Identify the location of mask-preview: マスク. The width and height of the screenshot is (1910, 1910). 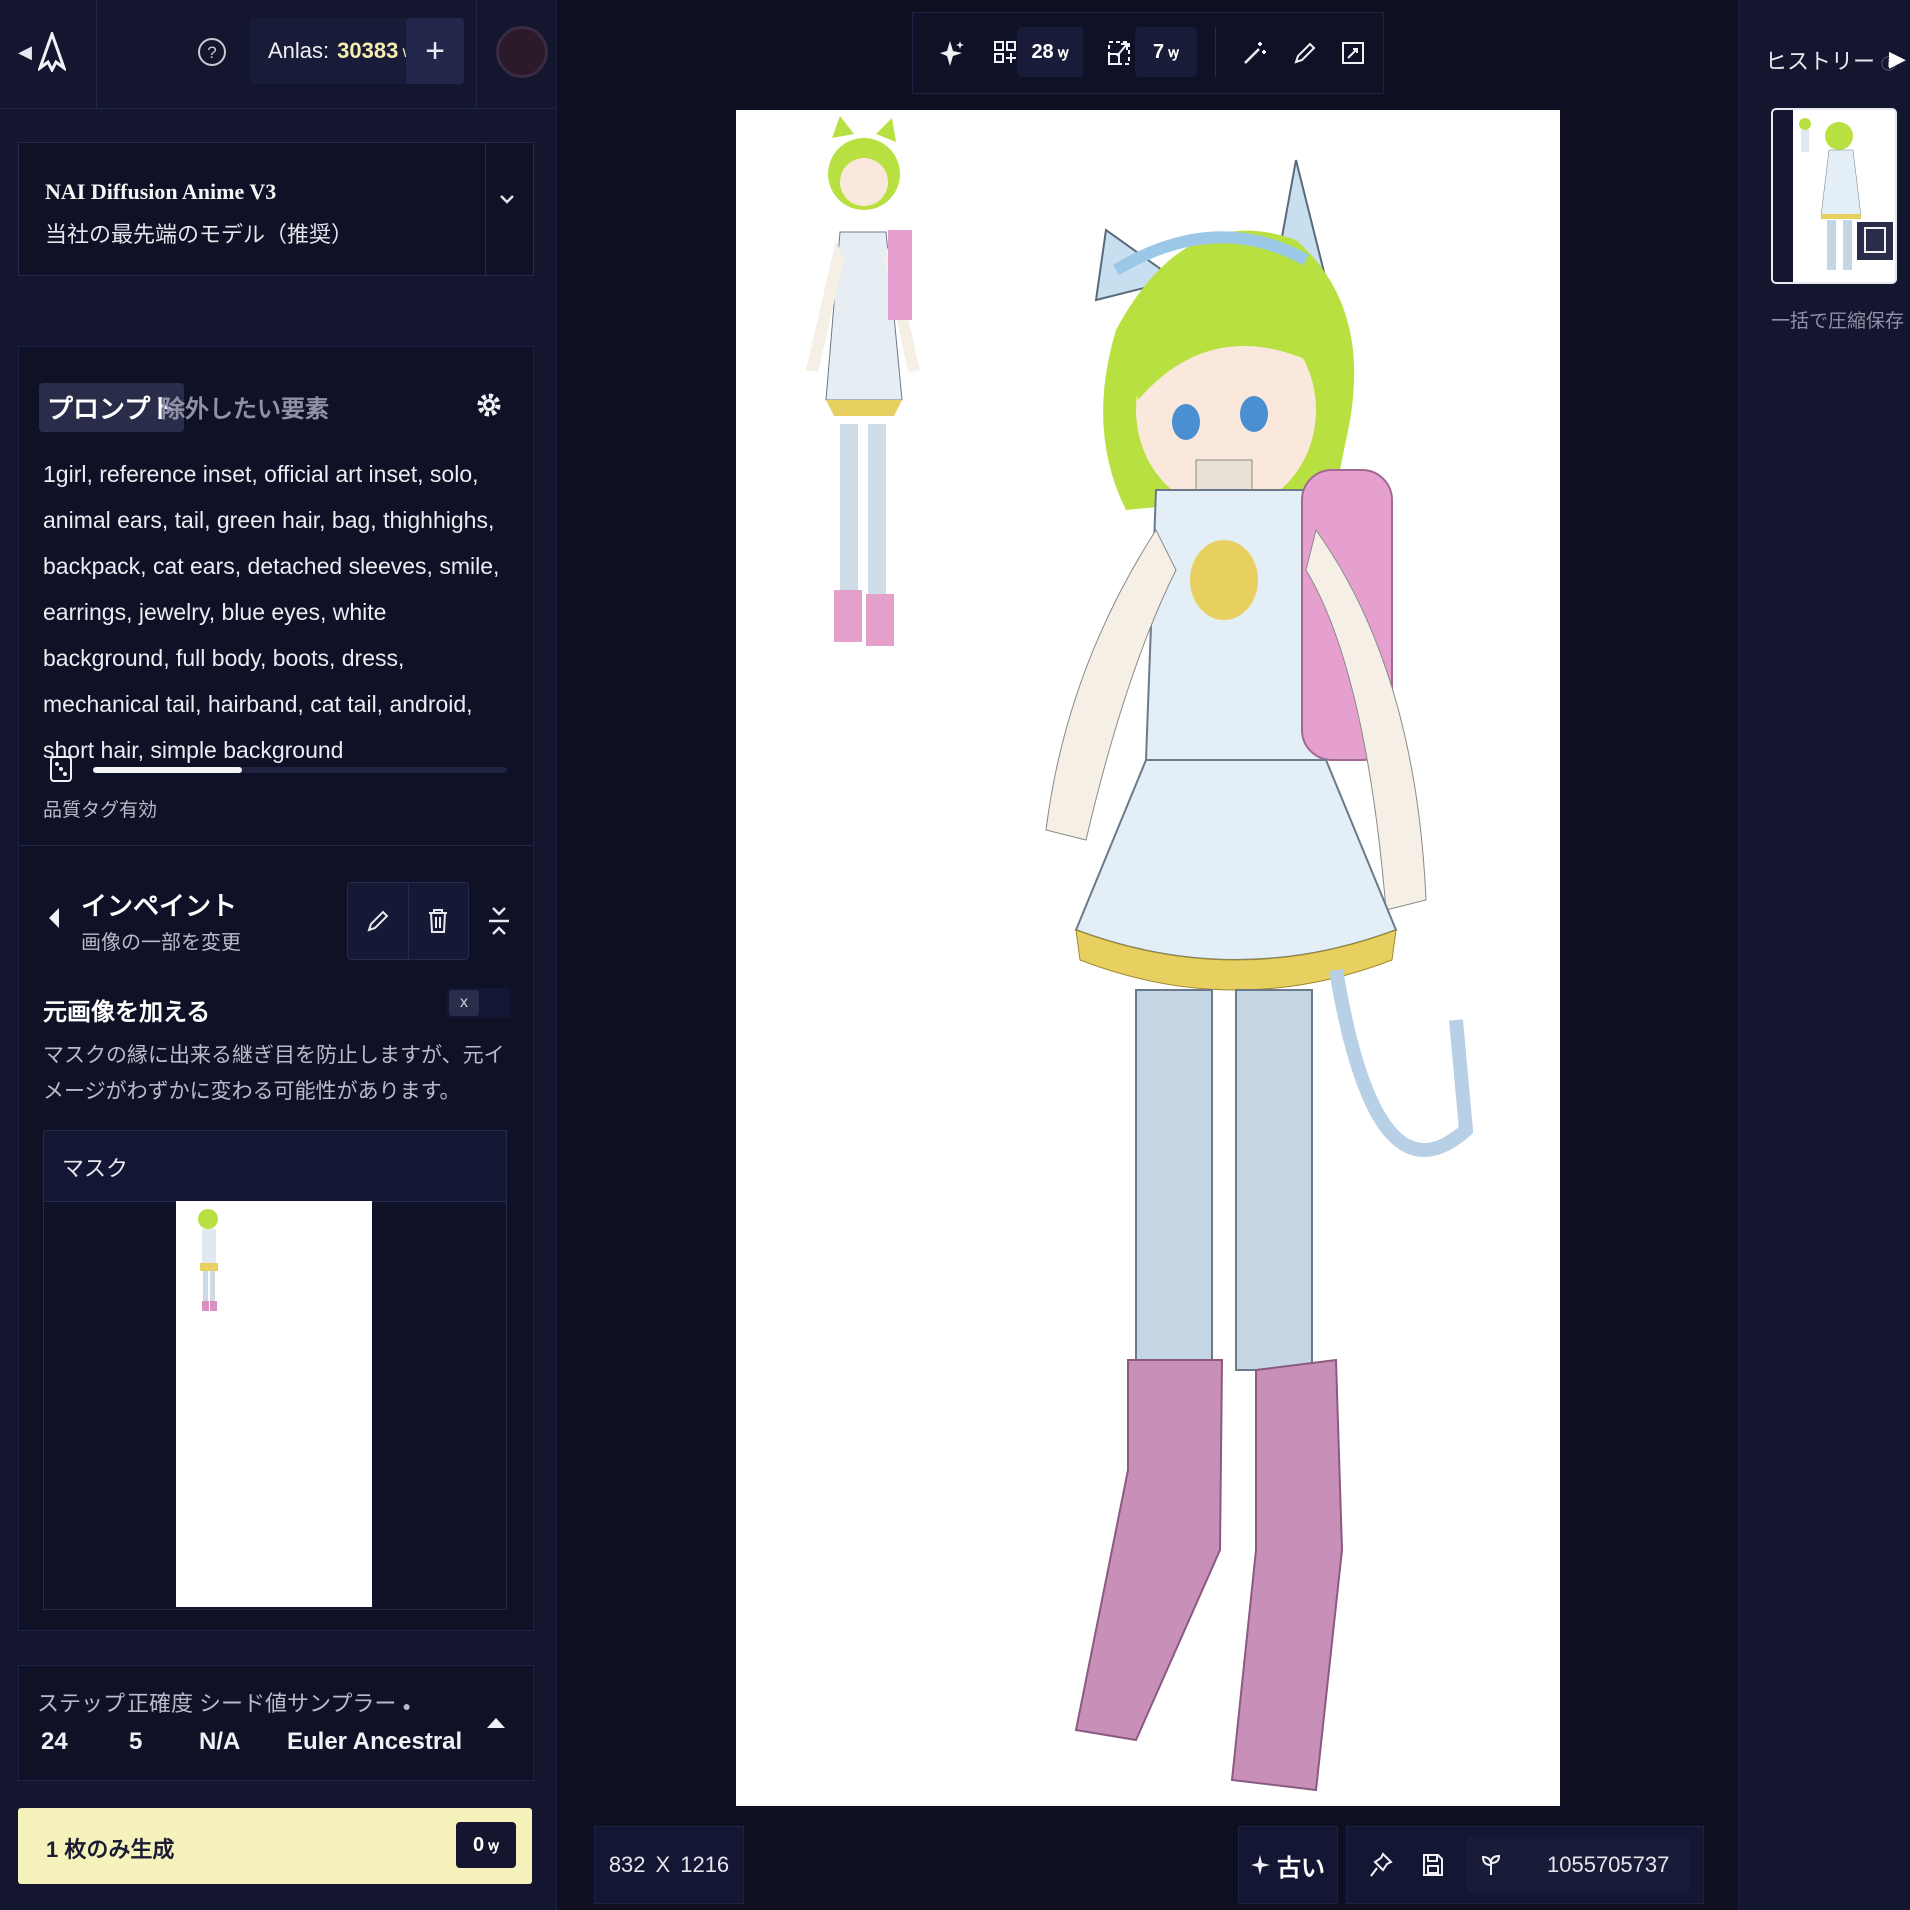
(275, 1370).